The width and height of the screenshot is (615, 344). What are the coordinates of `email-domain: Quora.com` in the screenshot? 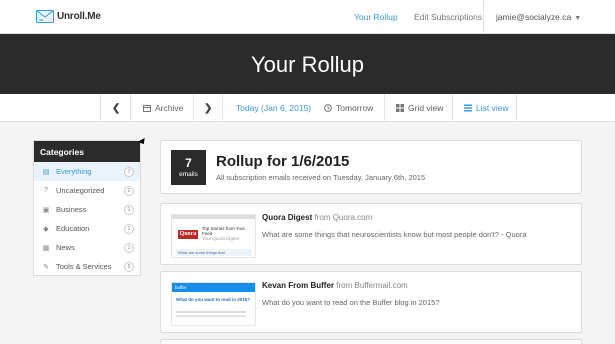 It's located at (352, 217).